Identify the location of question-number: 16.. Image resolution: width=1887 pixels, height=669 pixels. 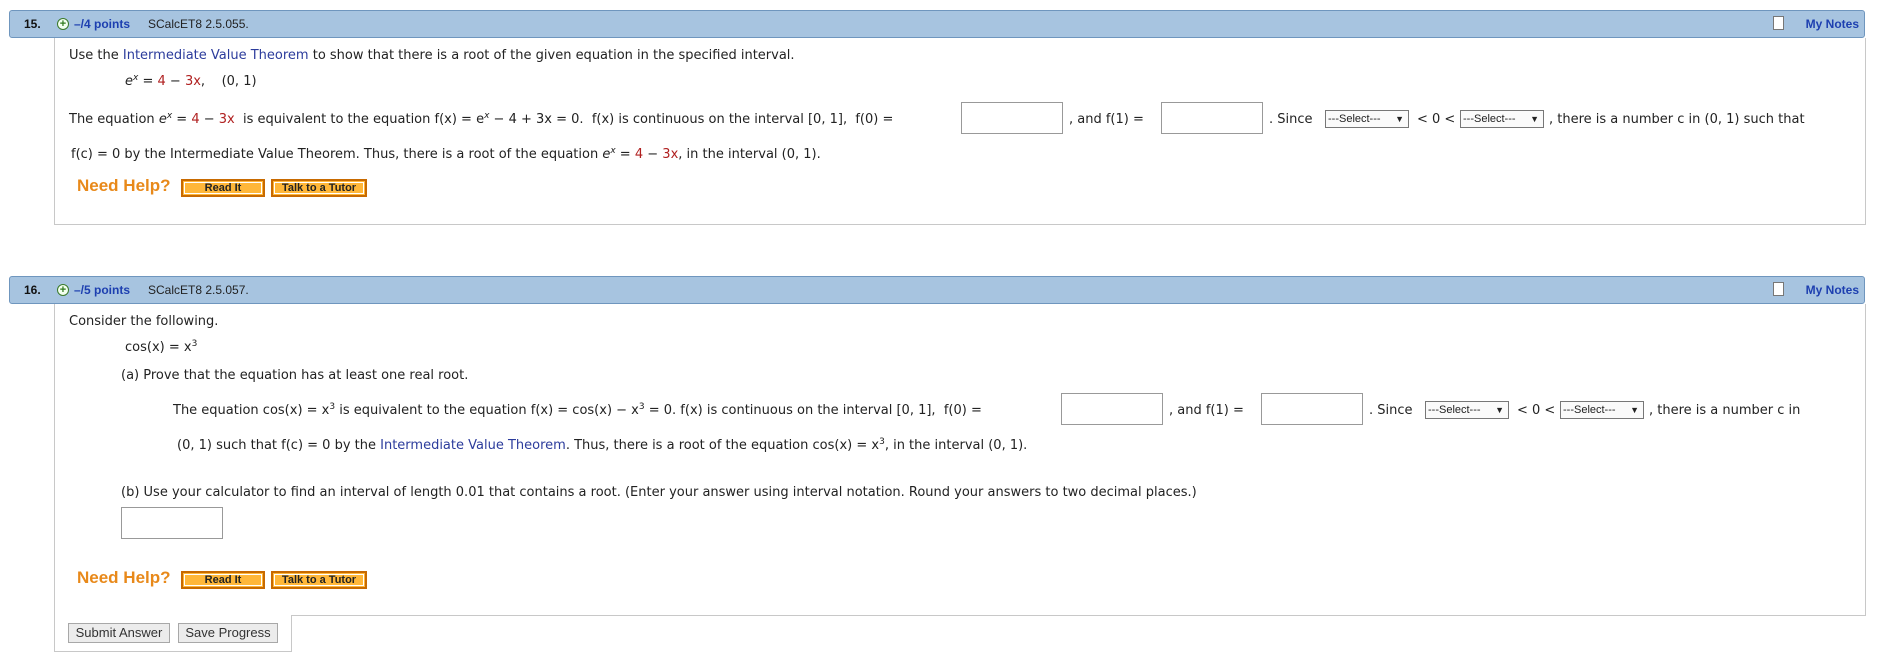
(32, 290).